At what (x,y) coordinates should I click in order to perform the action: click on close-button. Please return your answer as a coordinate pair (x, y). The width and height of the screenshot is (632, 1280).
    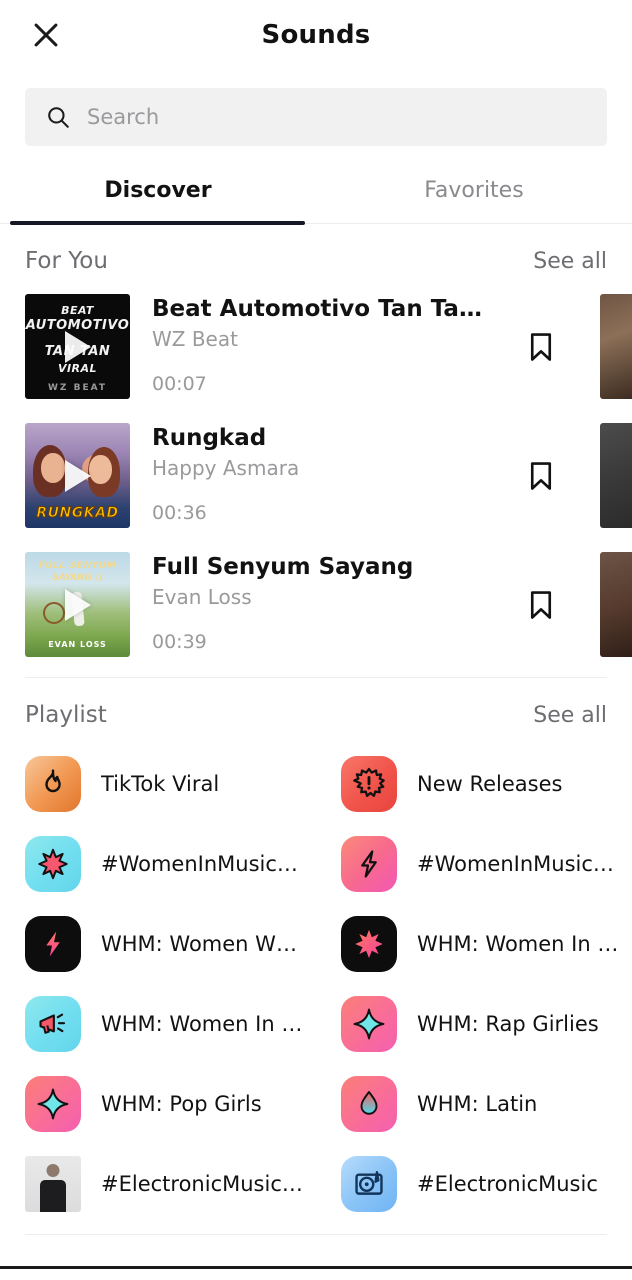
    Looking at the image, I should click on (46, 35).